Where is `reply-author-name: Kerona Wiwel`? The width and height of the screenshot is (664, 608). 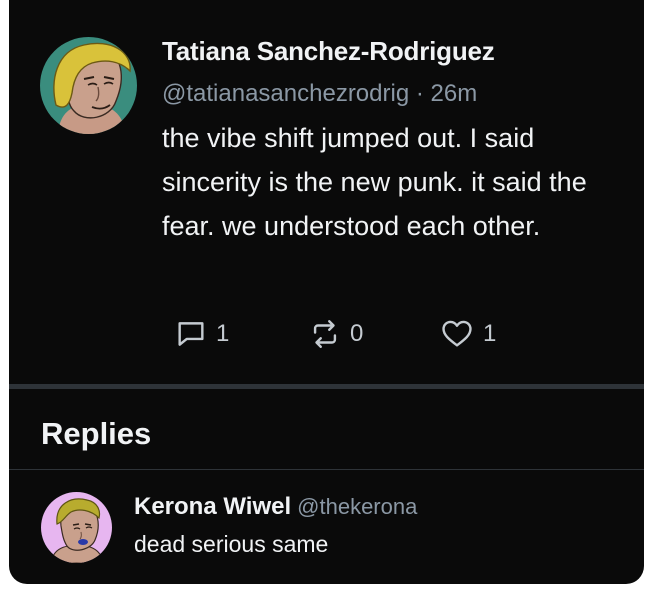 reply-author-name: Kerona Wiwel is located at coordinates (212, 506).